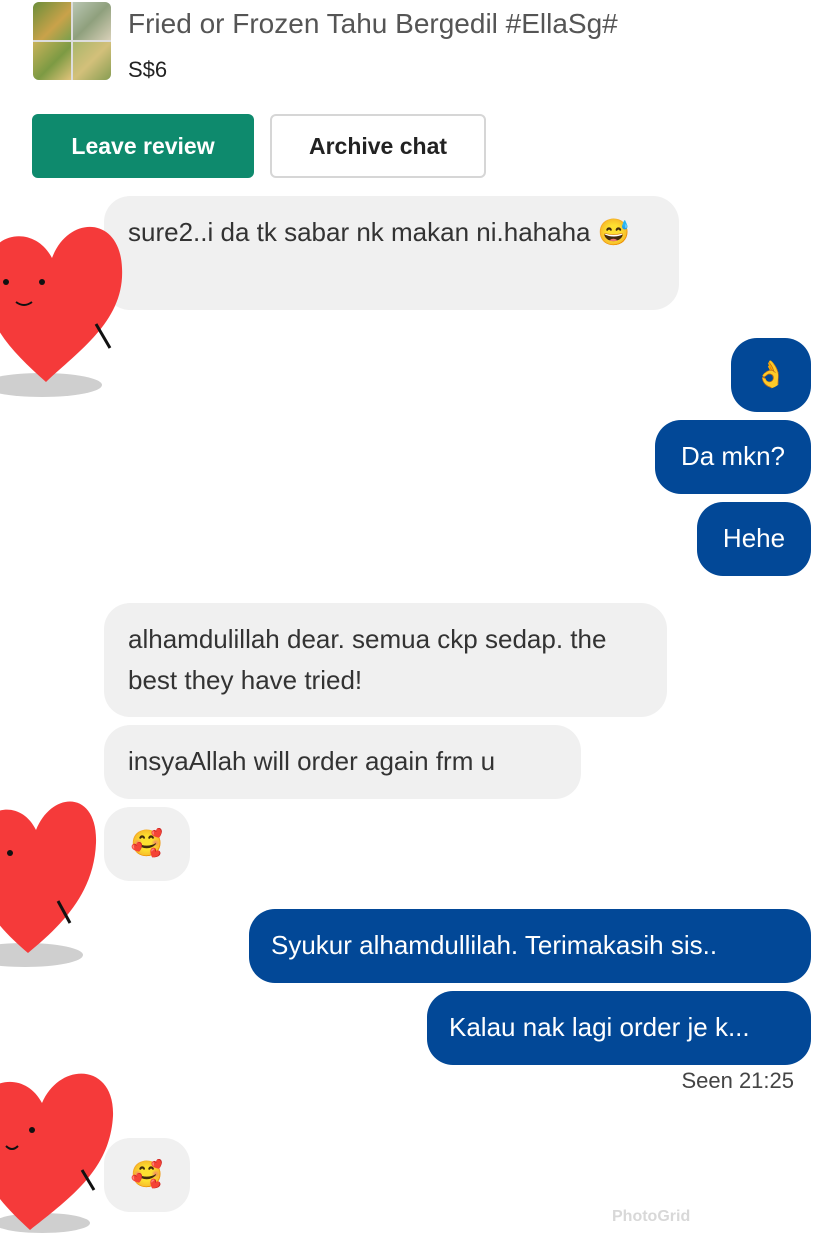 The height and width of the screenshot is (1233, 822). Describe the element at coordinates (771, 375) in the screenshot. I see `message-outgoing: 👌` at that location.